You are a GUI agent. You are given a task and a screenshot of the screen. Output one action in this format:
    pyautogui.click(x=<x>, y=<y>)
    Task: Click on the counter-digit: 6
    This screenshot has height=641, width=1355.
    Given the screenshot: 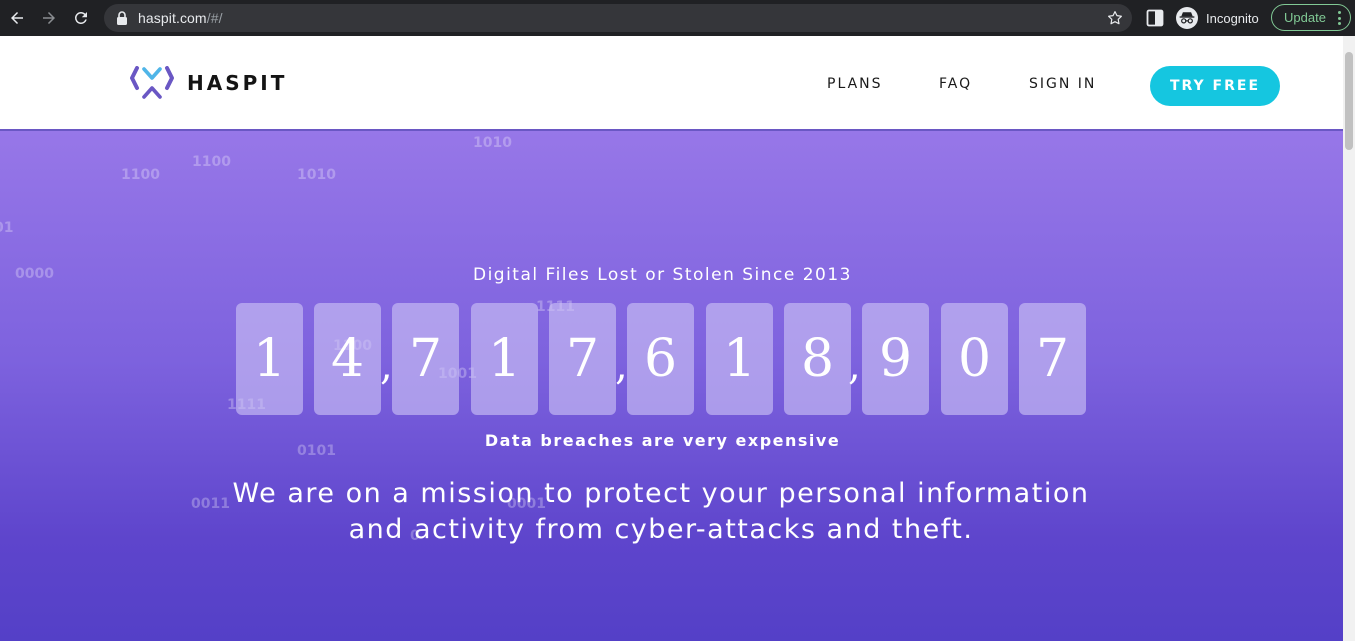 What is the action you would take?
    pyautogui.click(x=660, y=359)
    